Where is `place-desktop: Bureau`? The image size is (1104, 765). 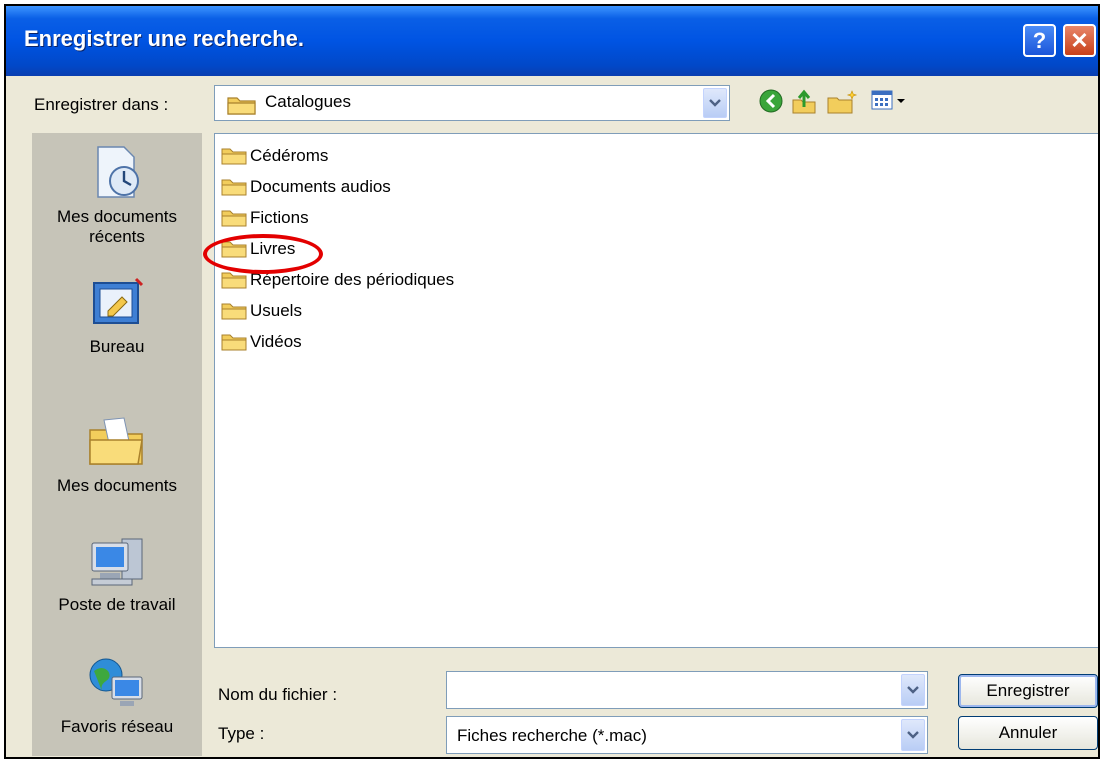
place-desktop: Bureau is located at coordinates (117, 316).